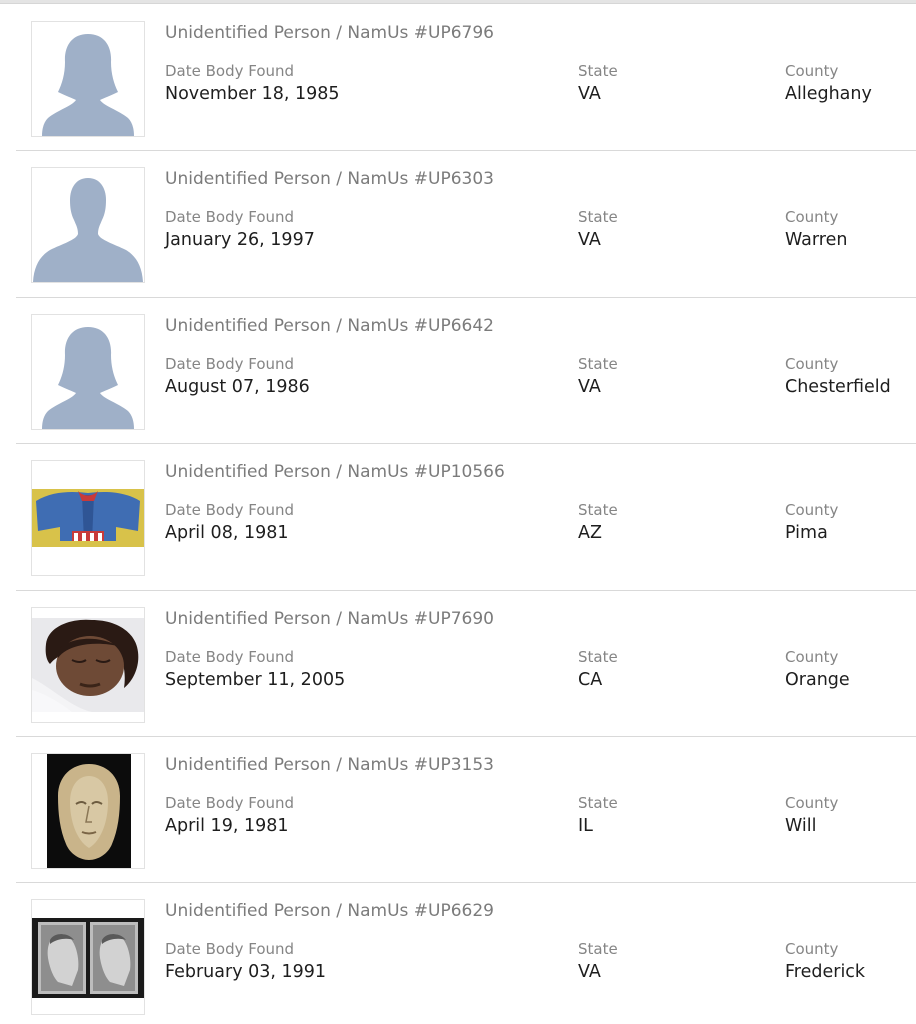 This screenshot has height=1024, width=916. I want to click on date-value: February 03, 1991, so click(246, 972).